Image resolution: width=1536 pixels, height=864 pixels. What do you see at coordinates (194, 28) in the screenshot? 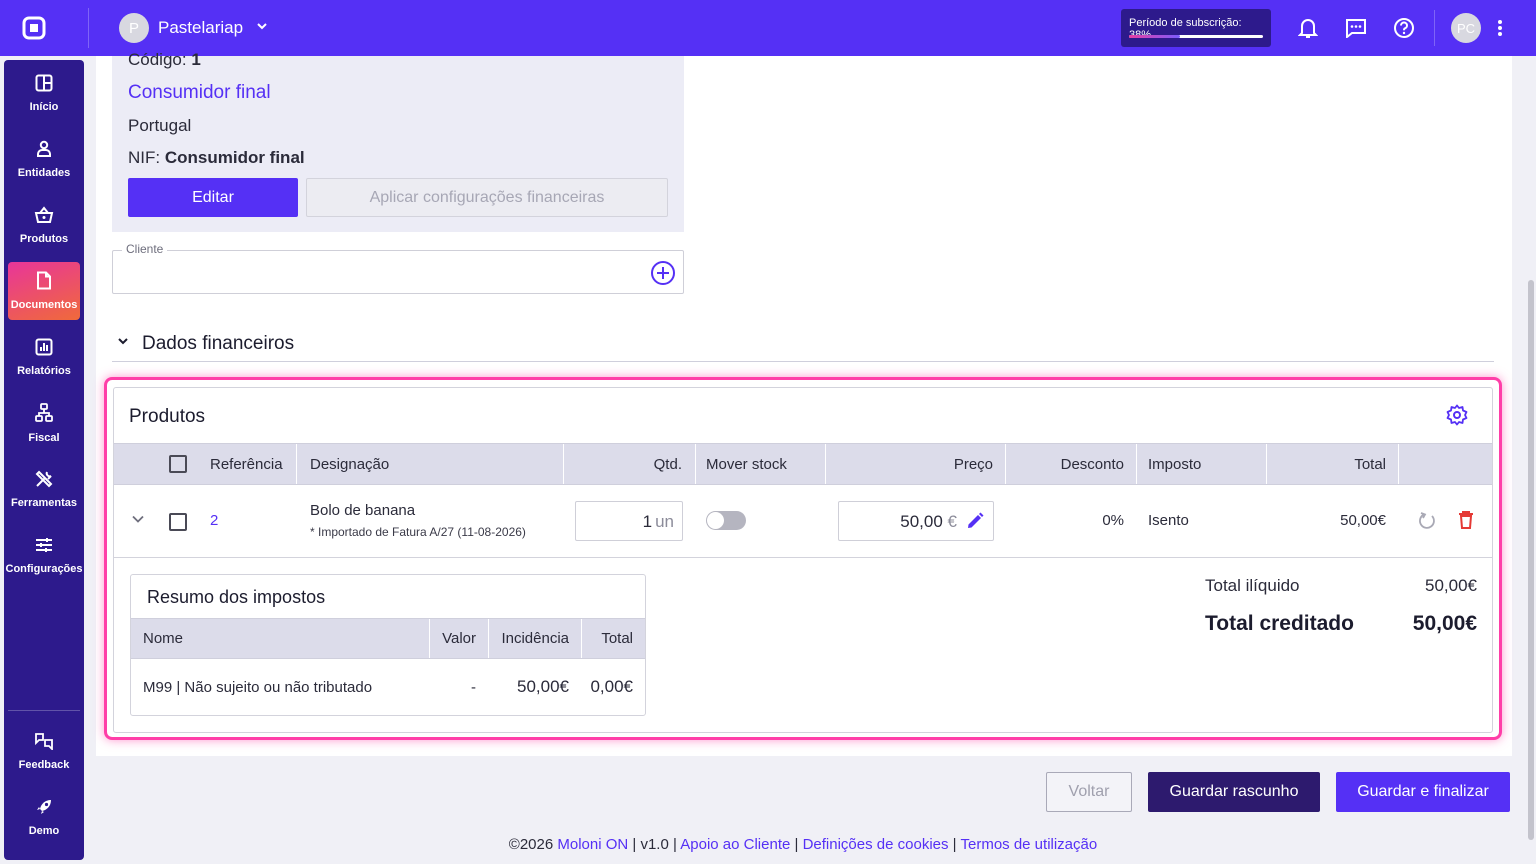
I see `company-selector: P Pastelariap` at bounding box center [194, 28].